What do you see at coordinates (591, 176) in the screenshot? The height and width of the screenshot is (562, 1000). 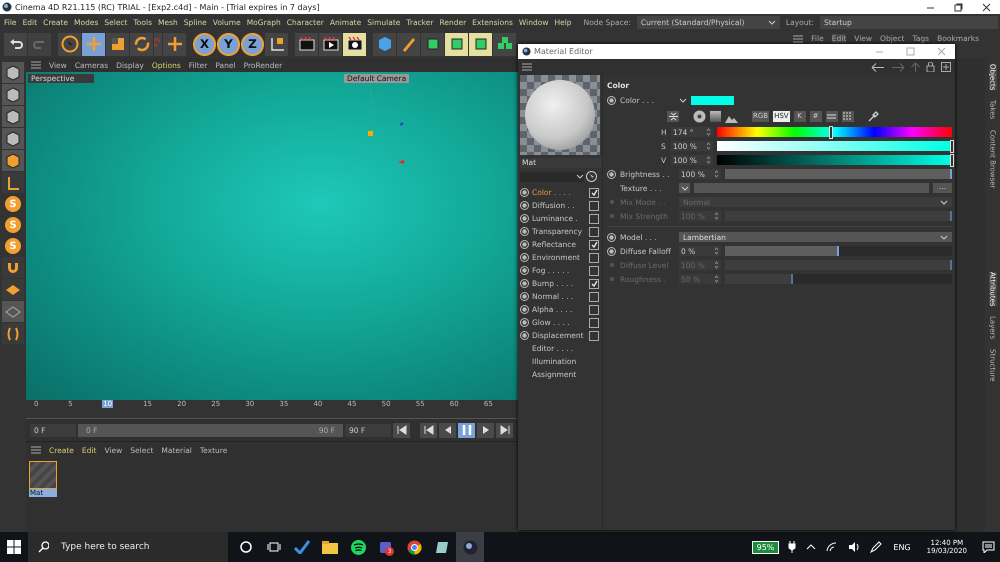 I see `pointer-circle-icon` at bounding box center [591, 176].